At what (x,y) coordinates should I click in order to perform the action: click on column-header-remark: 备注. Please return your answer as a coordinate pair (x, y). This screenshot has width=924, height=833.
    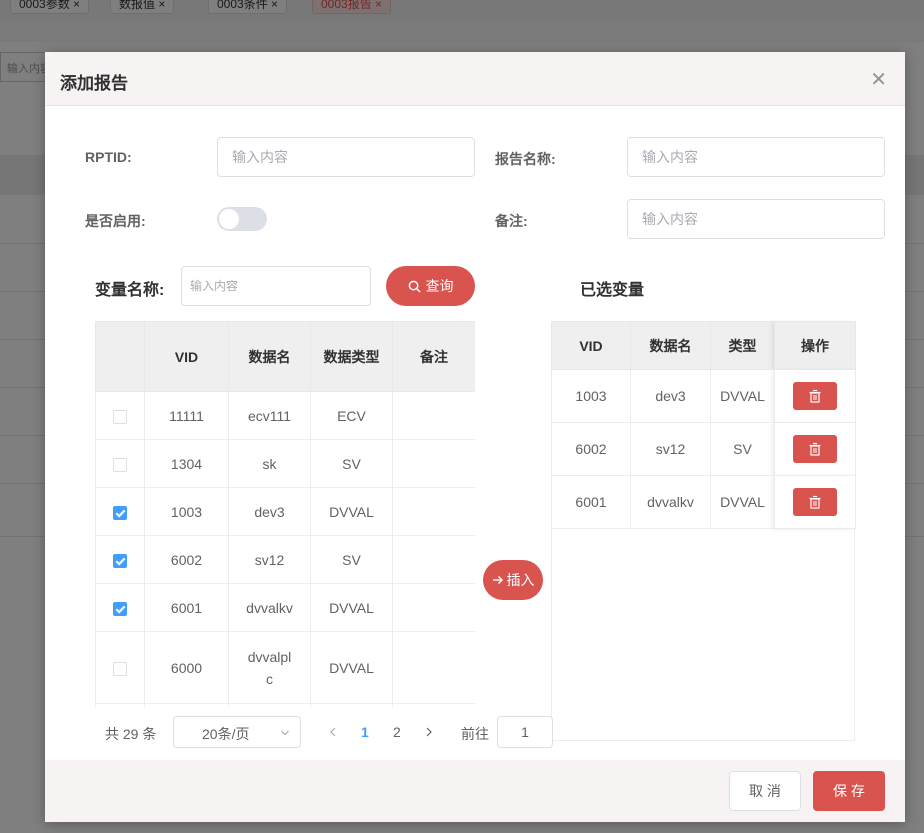
    Looking at the image, I should click on (433, 356).